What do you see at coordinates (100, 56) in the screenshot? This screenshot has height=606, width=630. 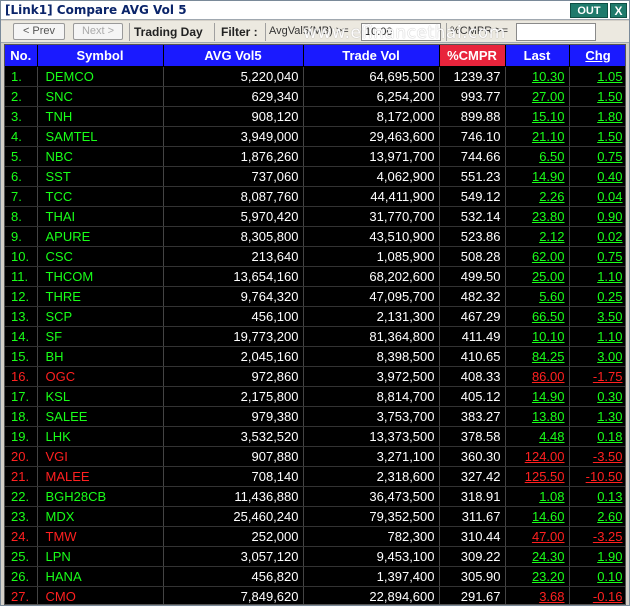 I see `column-header-symbol: Symbol` at bounding box center [100, 56].